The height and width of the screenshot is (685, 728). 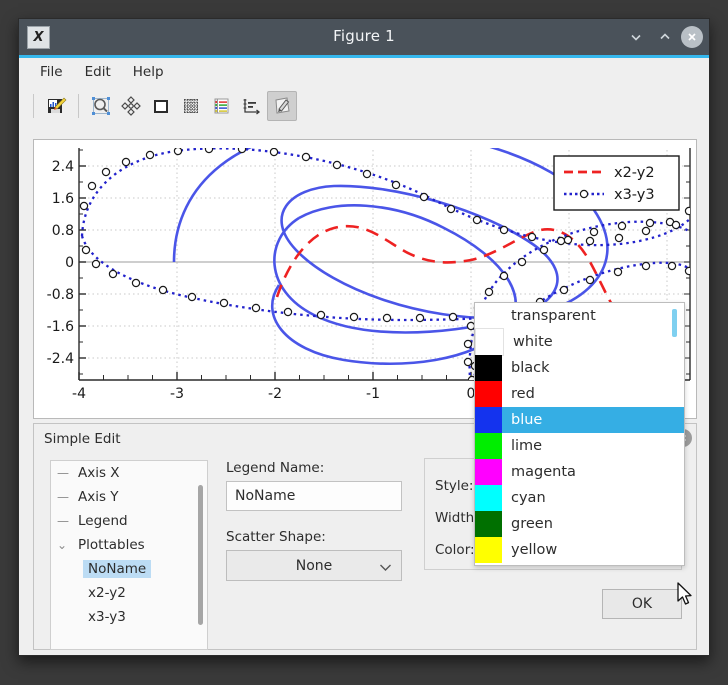 I want to click on tree-item-x2-y2: x2-y2, so click(x=129, y=593).